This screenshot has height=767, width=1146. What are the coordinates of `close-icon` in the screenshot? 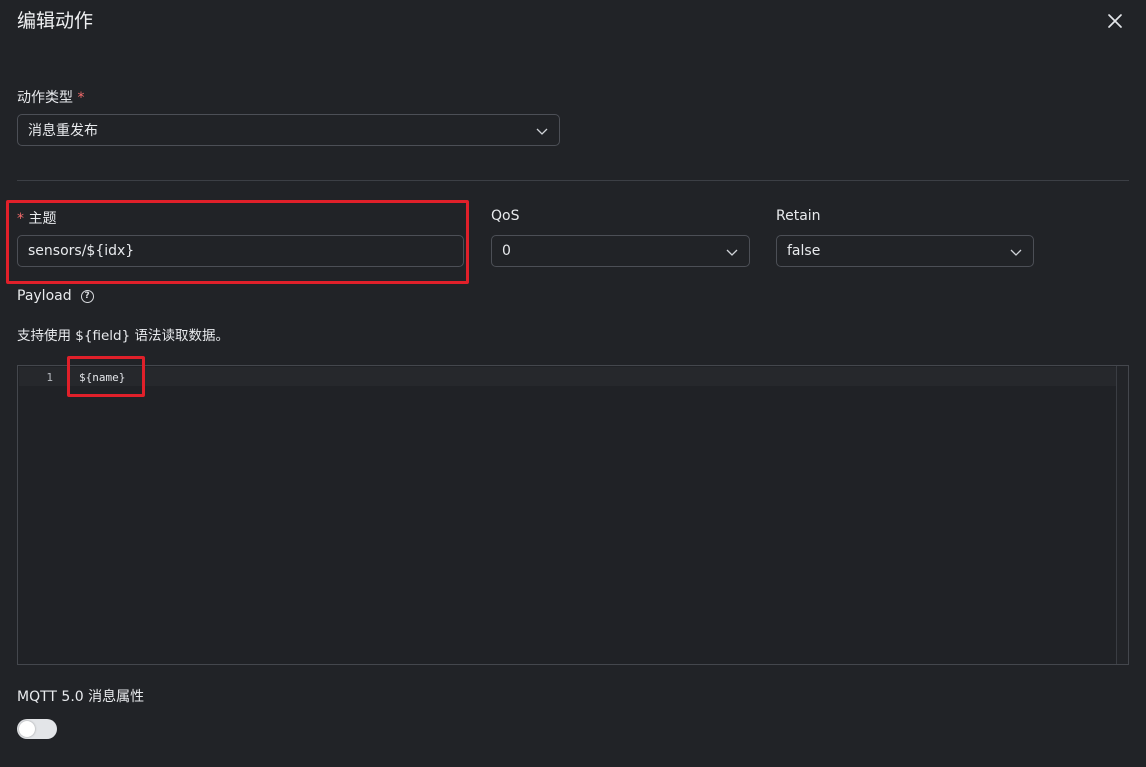 It's located at (1115, 21).